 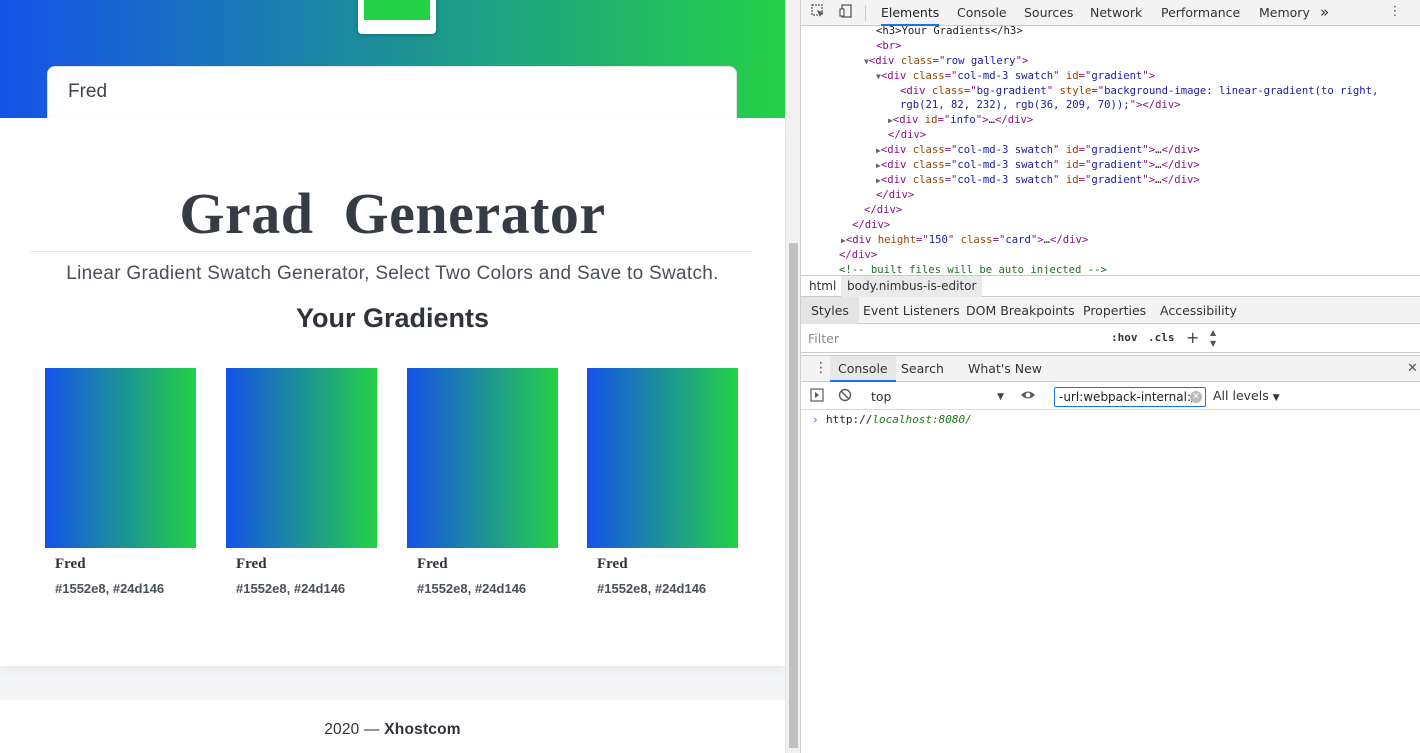 What do you see at coordinates (863, 369) in the screenshot?
I see `drawer-tab-console: Console` at bounding box center [863, 369].